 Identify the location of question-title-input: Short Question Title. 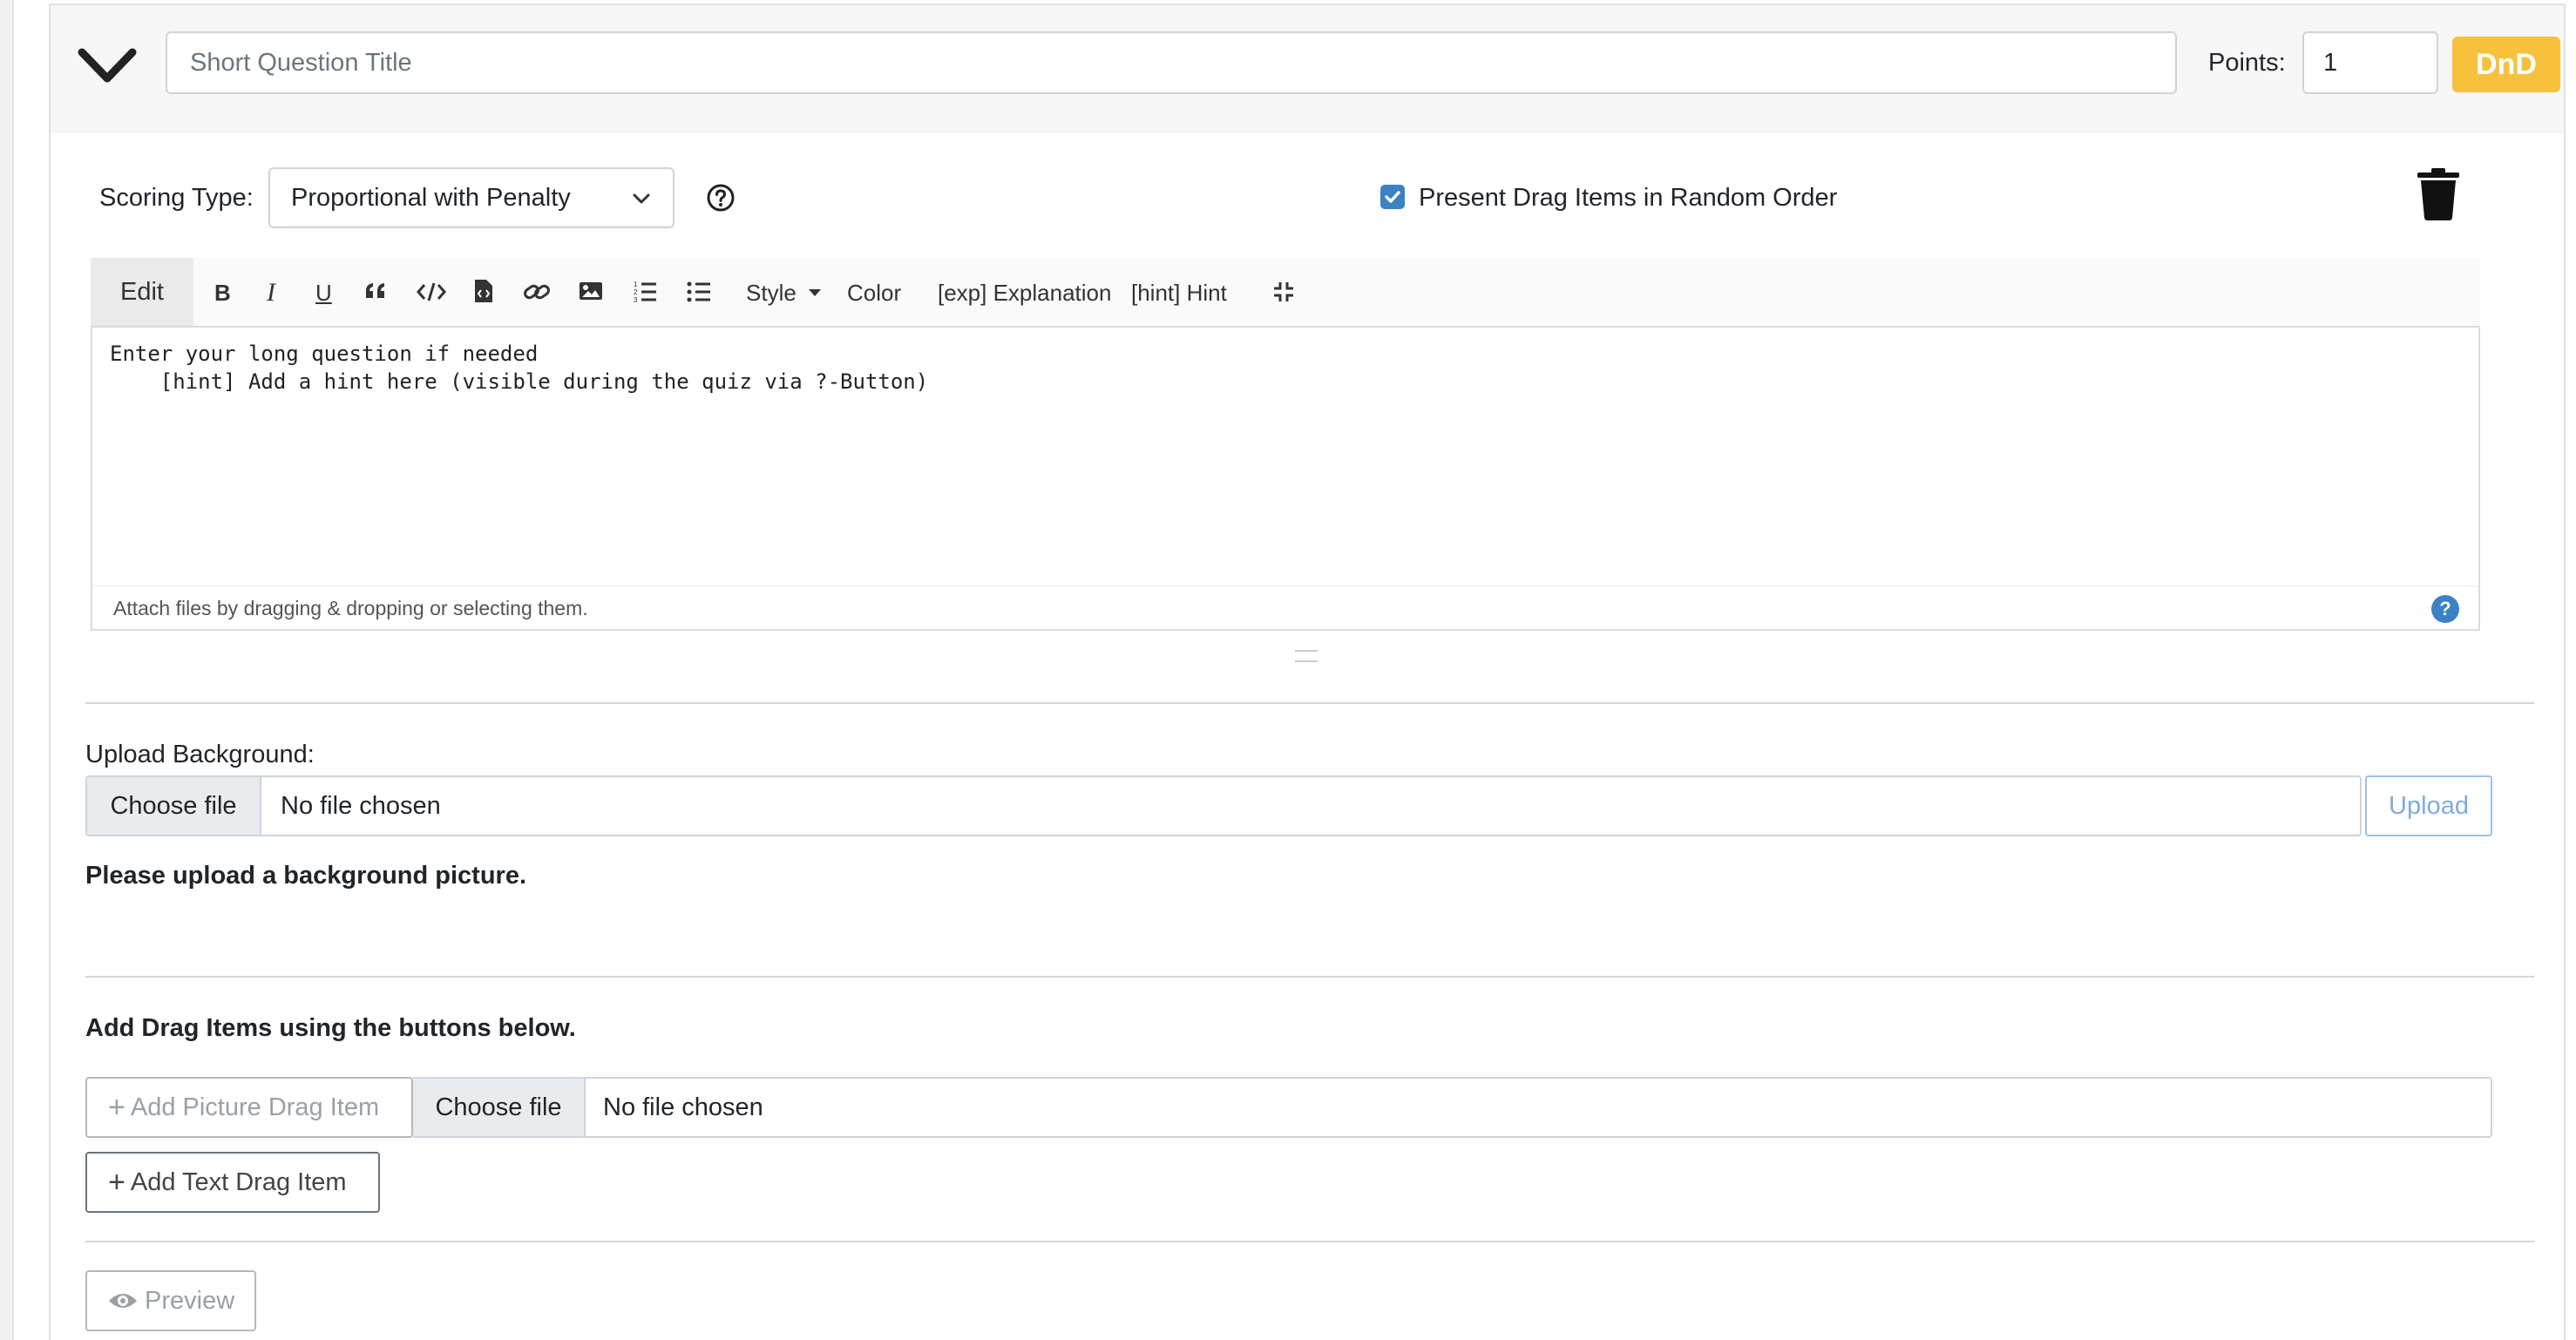
(1171, 62).